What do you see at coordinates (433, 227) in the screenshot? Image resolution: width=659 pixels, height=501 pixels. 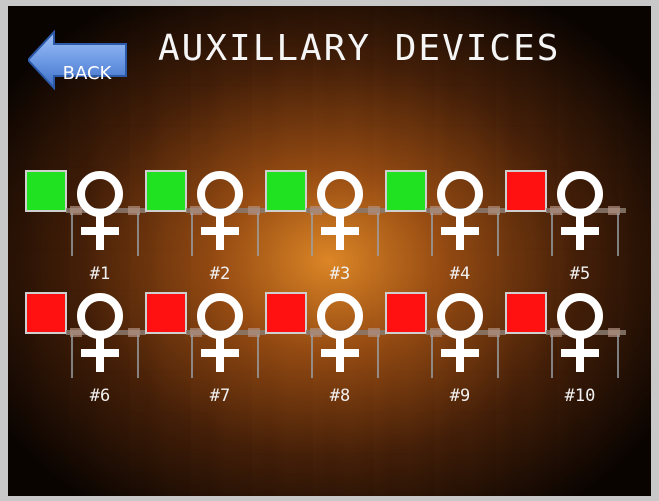 I see `device-tile: #4` at bounding box center [433, 227].